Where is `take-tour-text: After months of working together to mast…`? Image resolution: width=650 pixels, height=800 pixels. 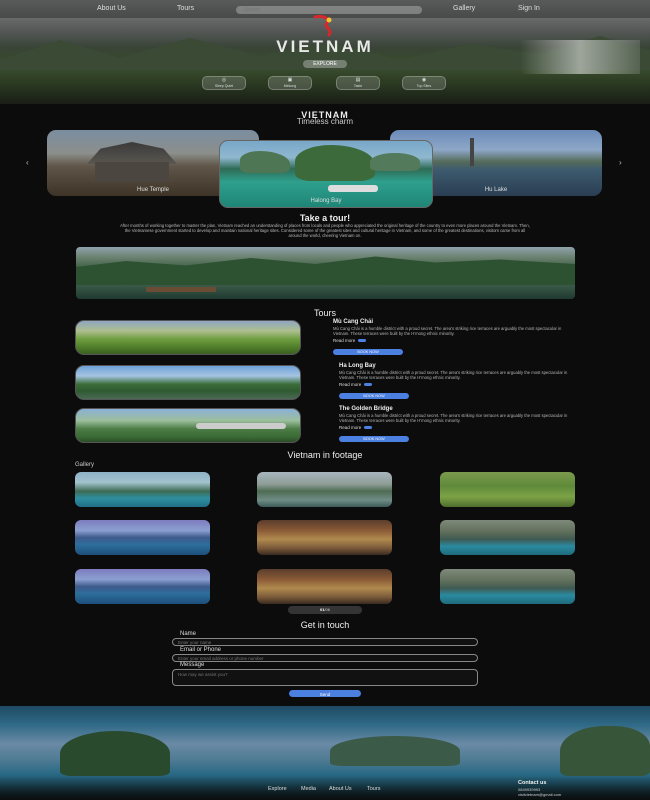
take-tour-text: After months of working together to mast… is located at coordinates (325, 230).